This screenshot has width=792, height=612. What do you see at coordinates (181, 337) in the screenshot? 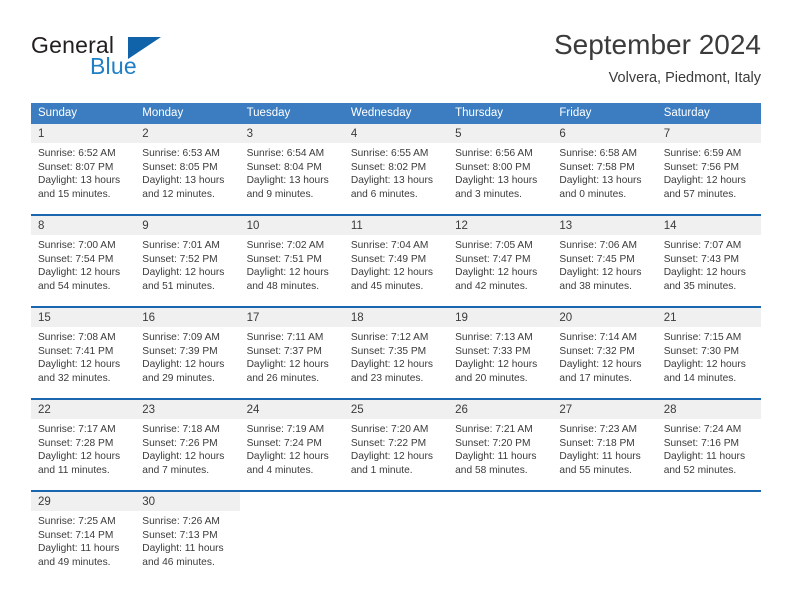
I see `sunrise-text: Sunrise: 7:09 AM` at bounding box center [181, 337].